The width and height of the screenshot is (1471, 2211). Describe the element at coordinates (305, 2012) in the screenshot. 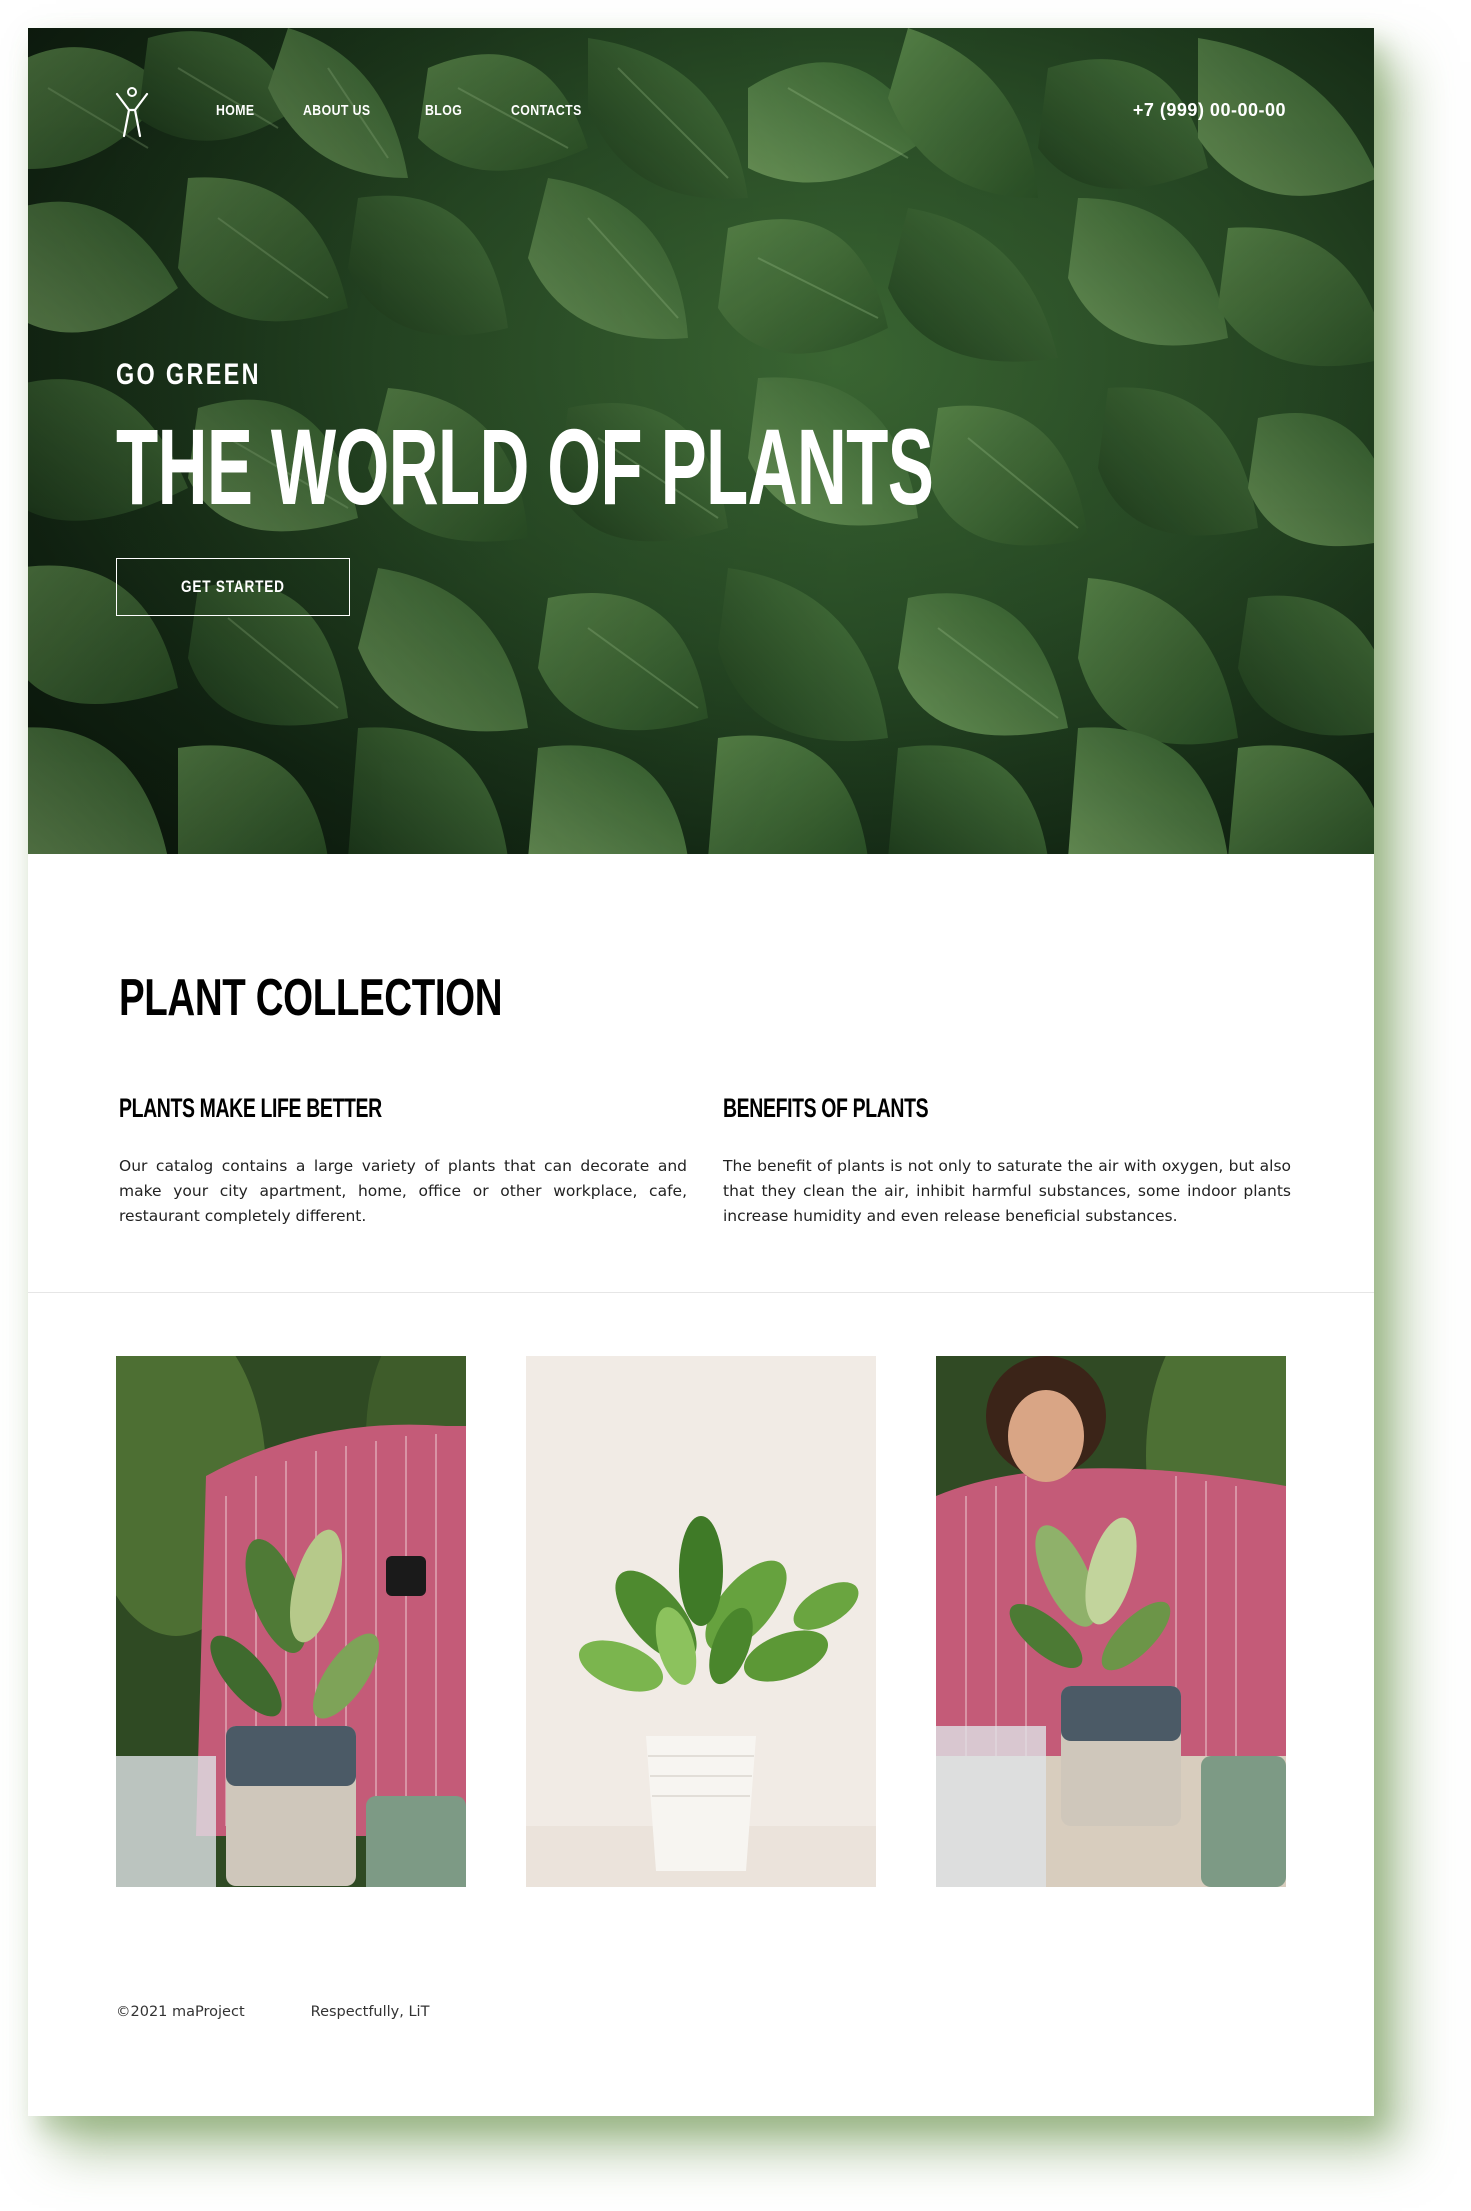

I see `footer: ©2021 maProject Respectfully, LiT` at that location.